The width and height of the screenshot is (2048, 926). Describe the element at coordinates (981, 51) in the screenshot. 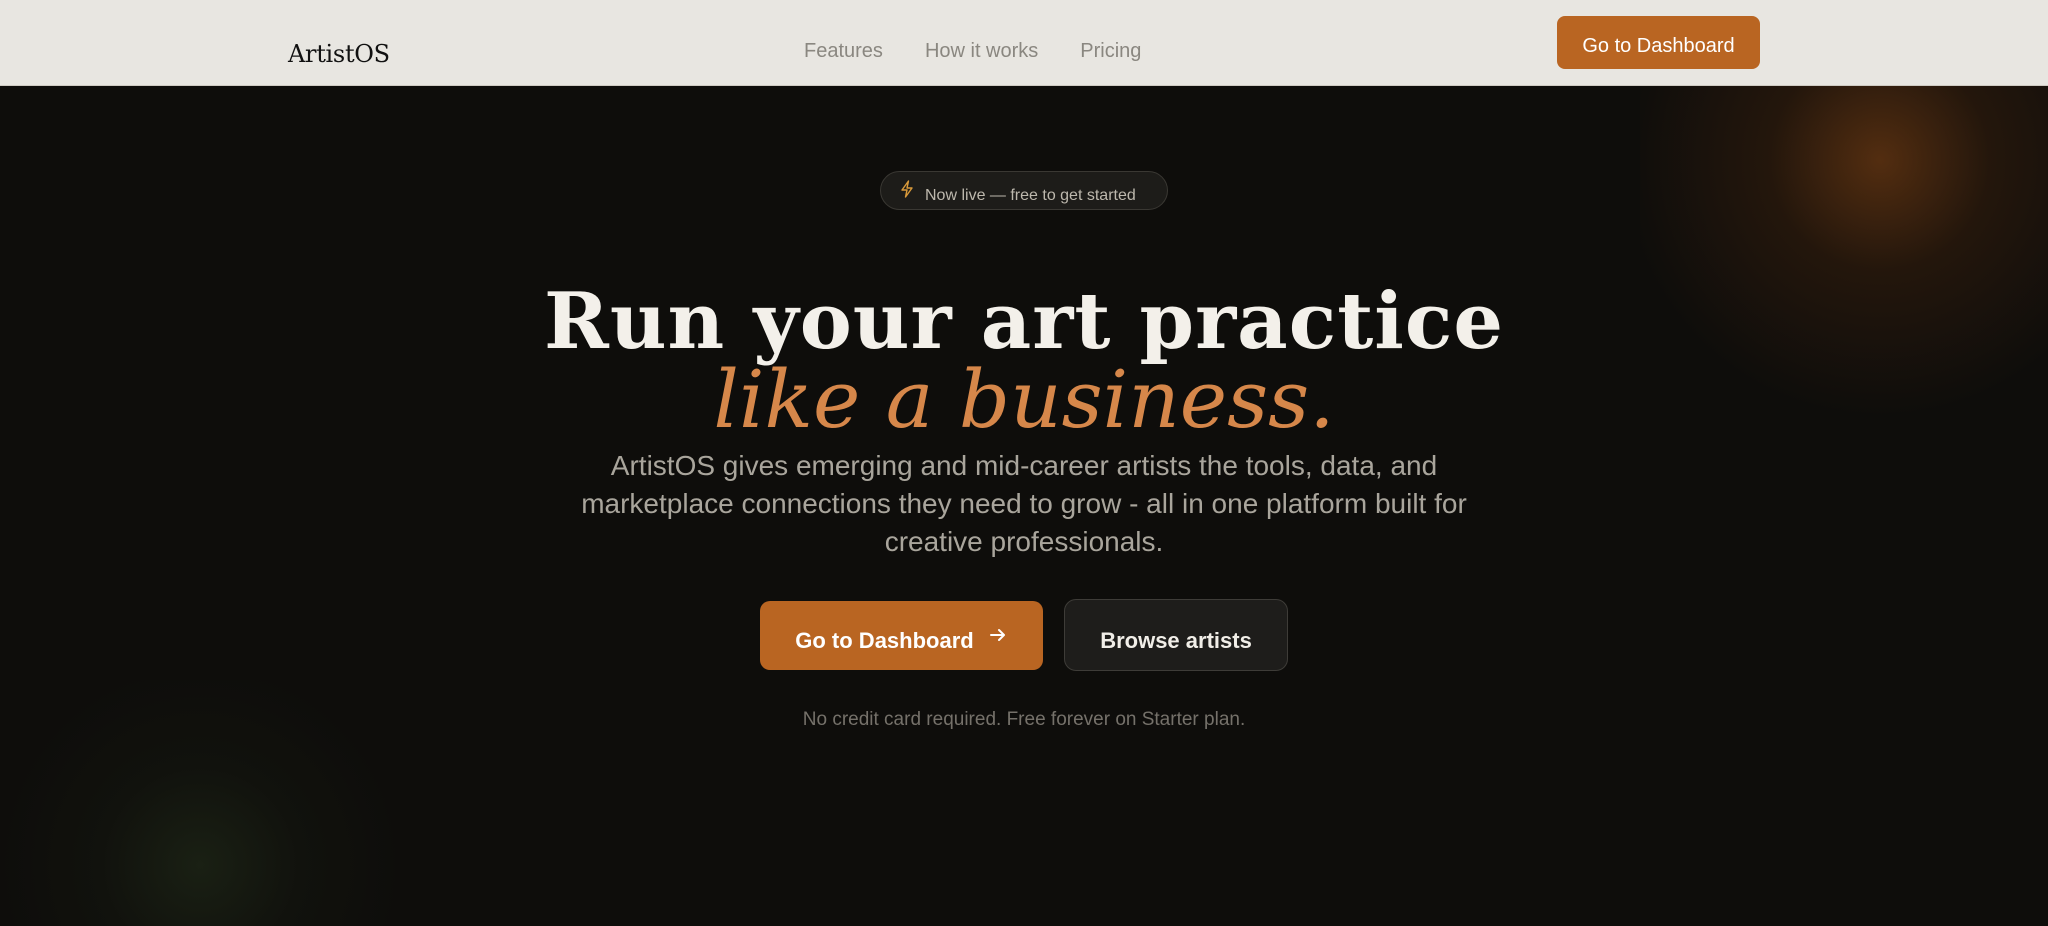

I see `nav-link-how-it-works: How it works` at that location.